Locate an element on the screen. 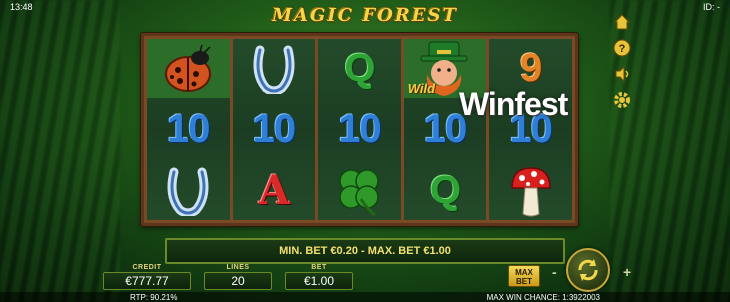 The height and width of the screenshot is (302, 730). bet-limits-message: MIN. BET €0.20 - MAX. BET €1.00 is located at coordinates (365, 251).